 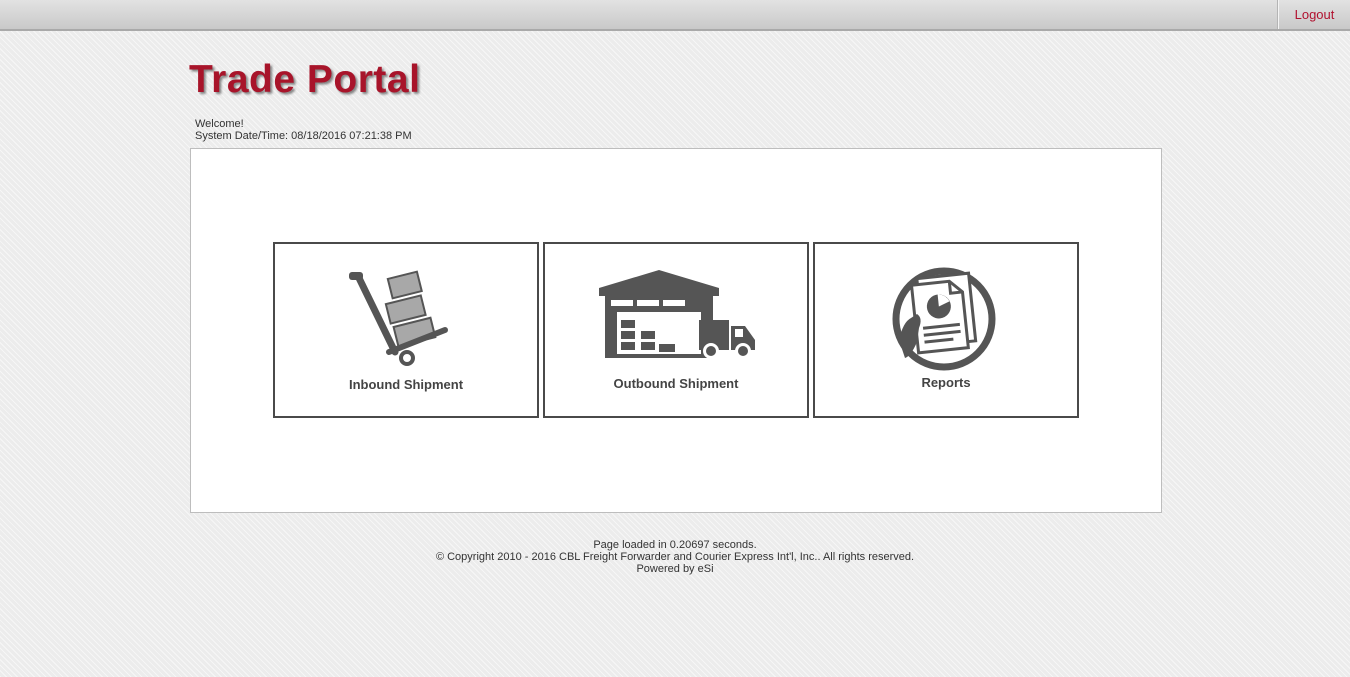 What do you see at coordinates (398, 318) in the screenshot?
I see `hand-truck-icon` at bounding box center [398, 318].